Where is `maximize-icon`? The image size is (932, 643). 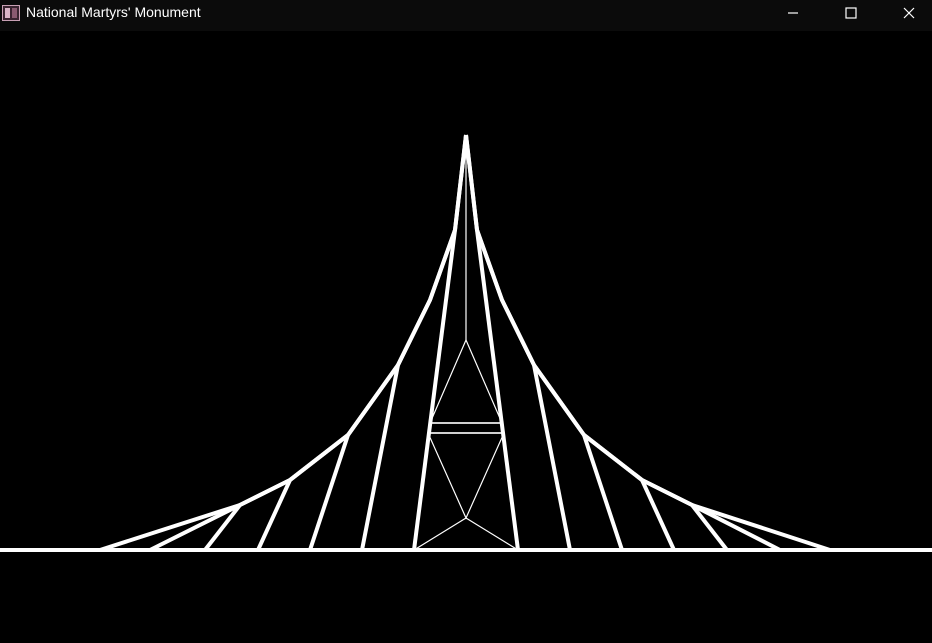 maximize-icon is located at coordinates (851, 12).